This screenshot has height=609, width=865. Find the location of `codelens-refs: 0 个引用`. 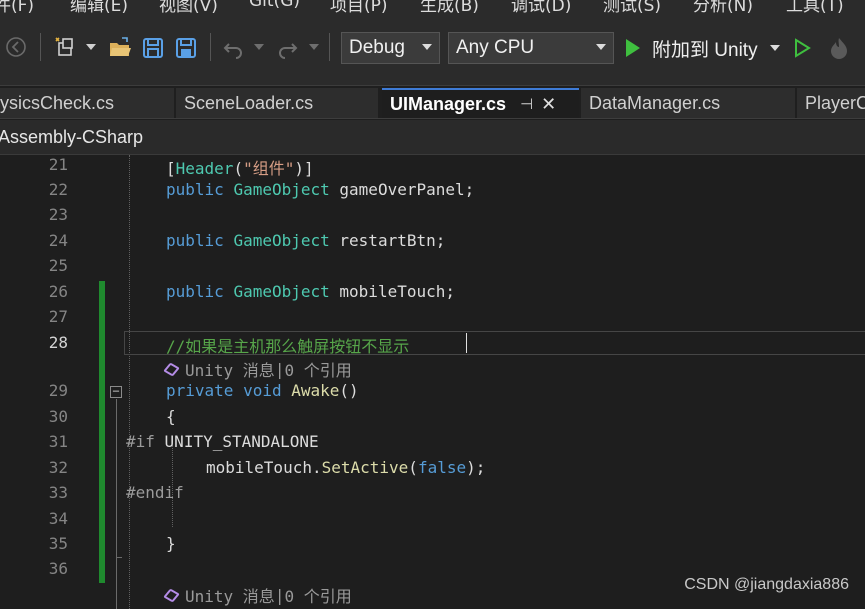

codelens-refs: 0 个引用 is located at coordinates (318, 596).